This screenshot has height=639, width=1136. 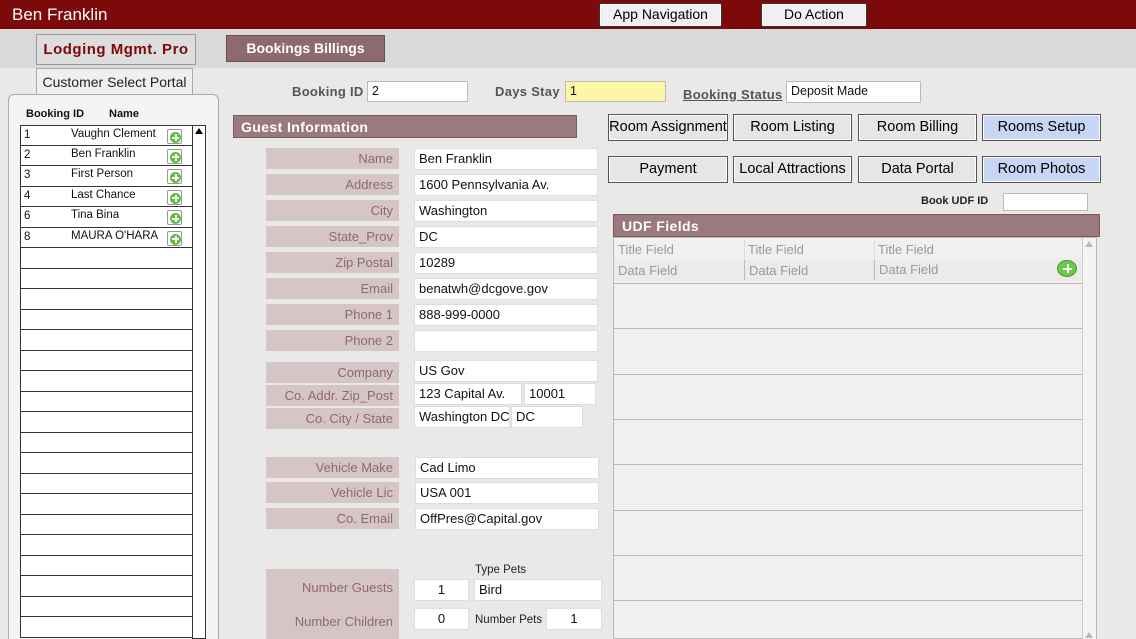 What do you see at coordinates (441, 619) in the screenshot?
I see `number-children-field: 0` at bounding box center [441, 619].